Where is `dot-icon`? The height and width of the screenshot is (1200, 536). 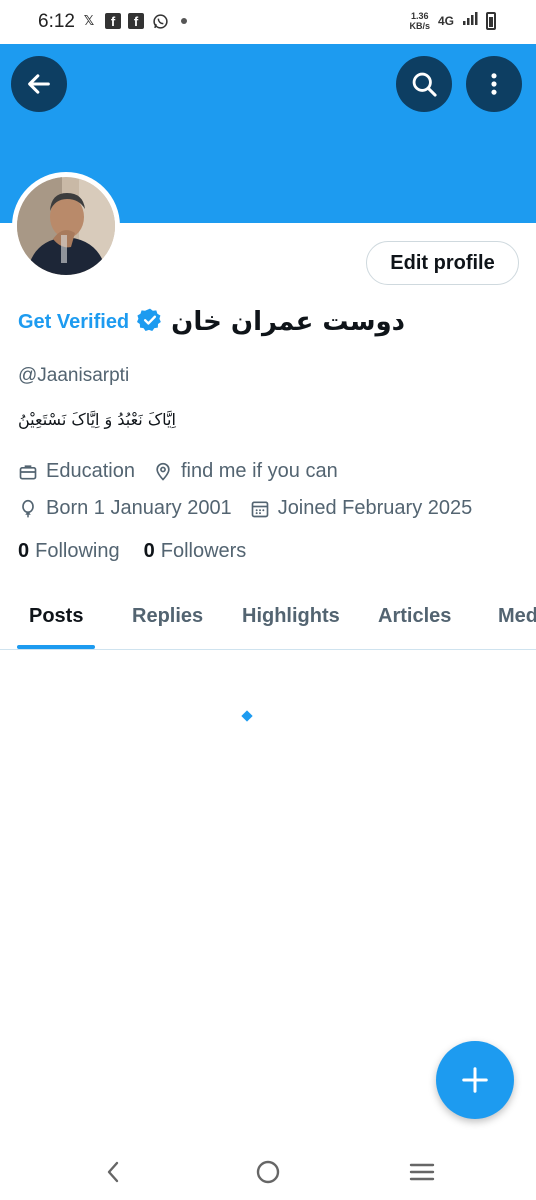
dot-icon is located at coordinates (184, 21).